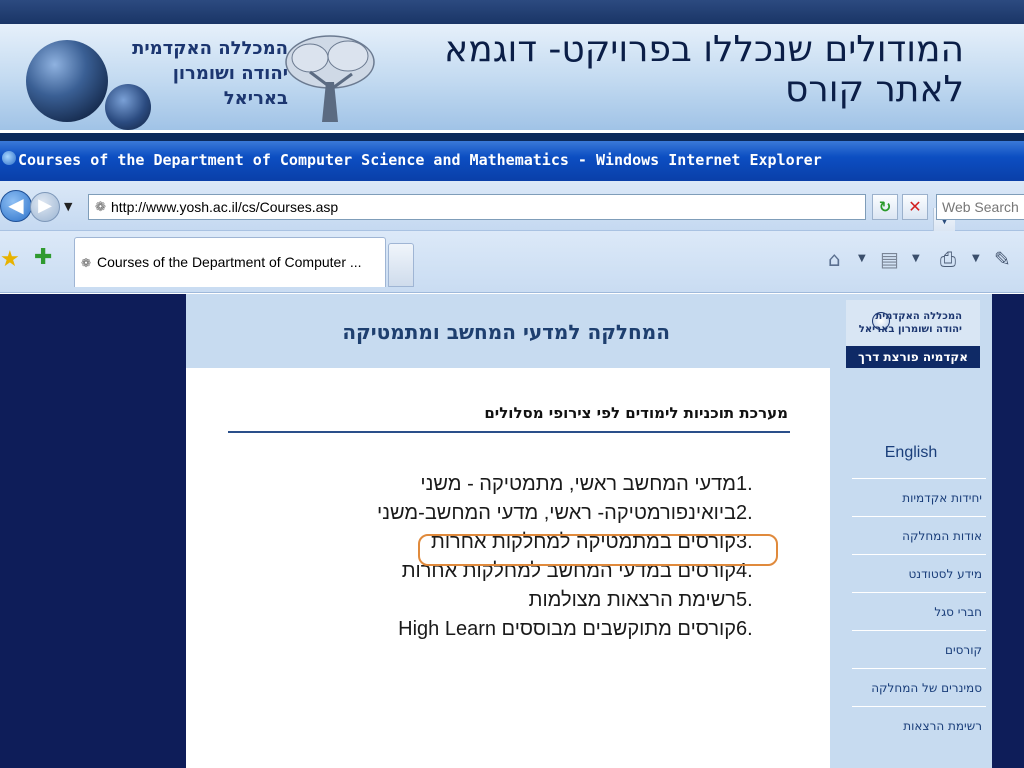  What do you see at coordinates (43, 257) in the screenshot?
I see `add-favorites-icon: ✚` at bounding box center [43, 257].